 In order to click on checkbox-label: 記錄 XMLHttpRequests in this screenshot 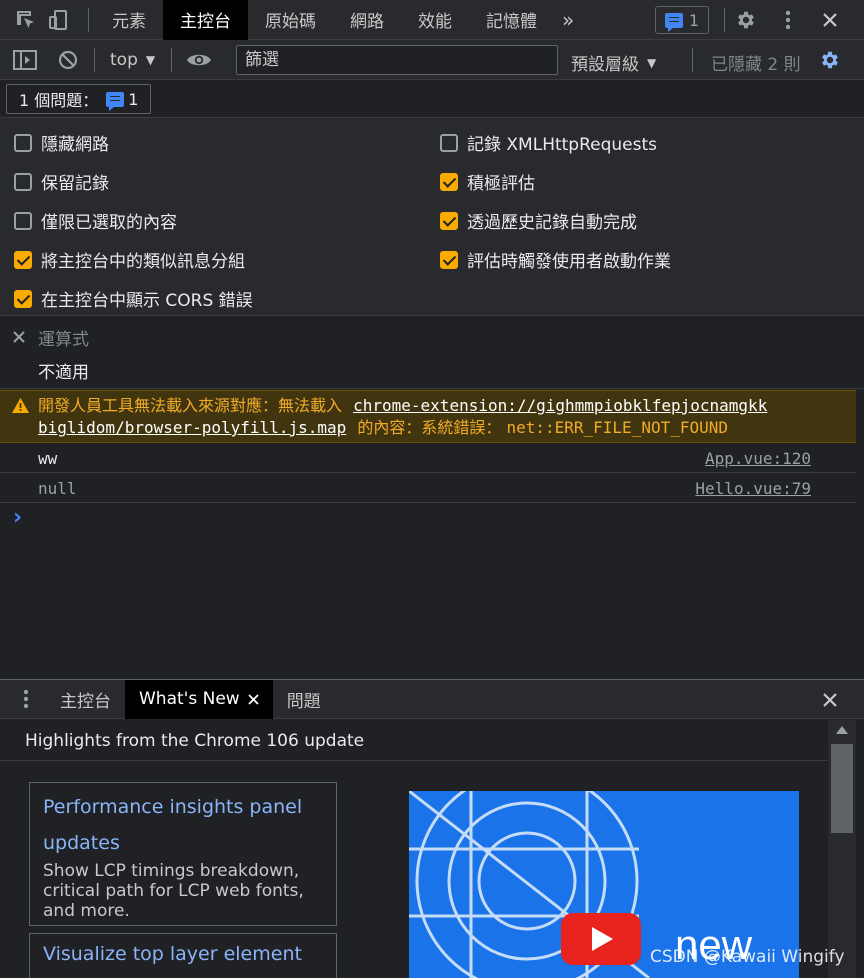, I will do `click(562, 145)`.